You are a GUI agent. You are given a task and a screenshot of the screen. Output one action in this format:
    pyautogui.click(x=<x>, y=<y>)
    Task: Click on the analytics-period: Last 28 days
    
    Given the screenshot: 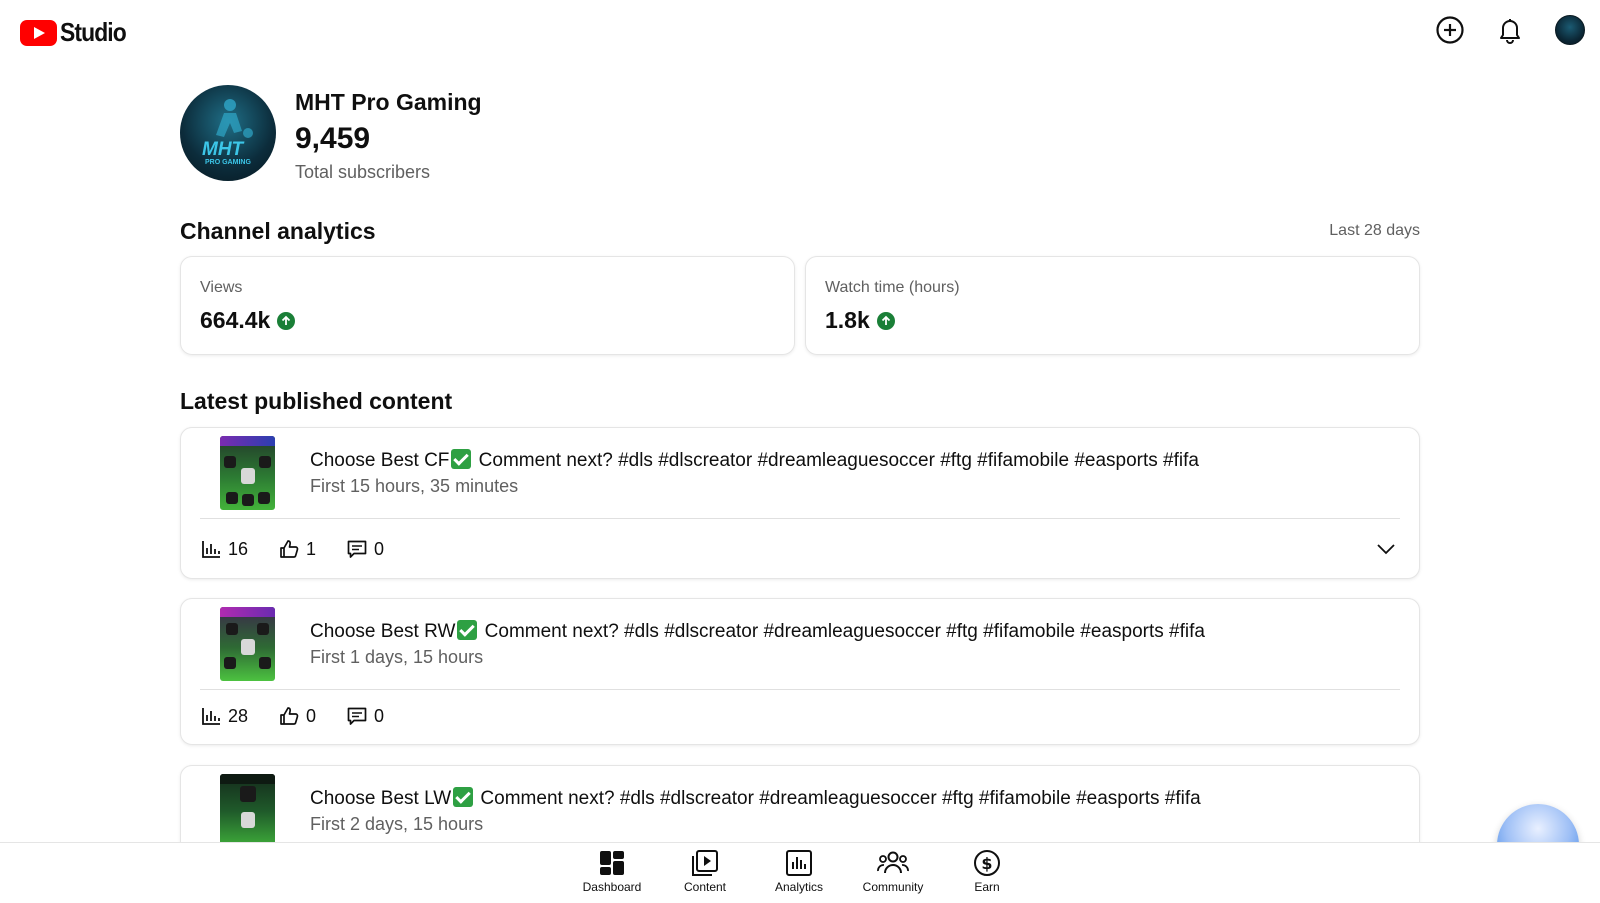 What is the action you would take?
    pyautogui.click(x=1374, y=230)
    